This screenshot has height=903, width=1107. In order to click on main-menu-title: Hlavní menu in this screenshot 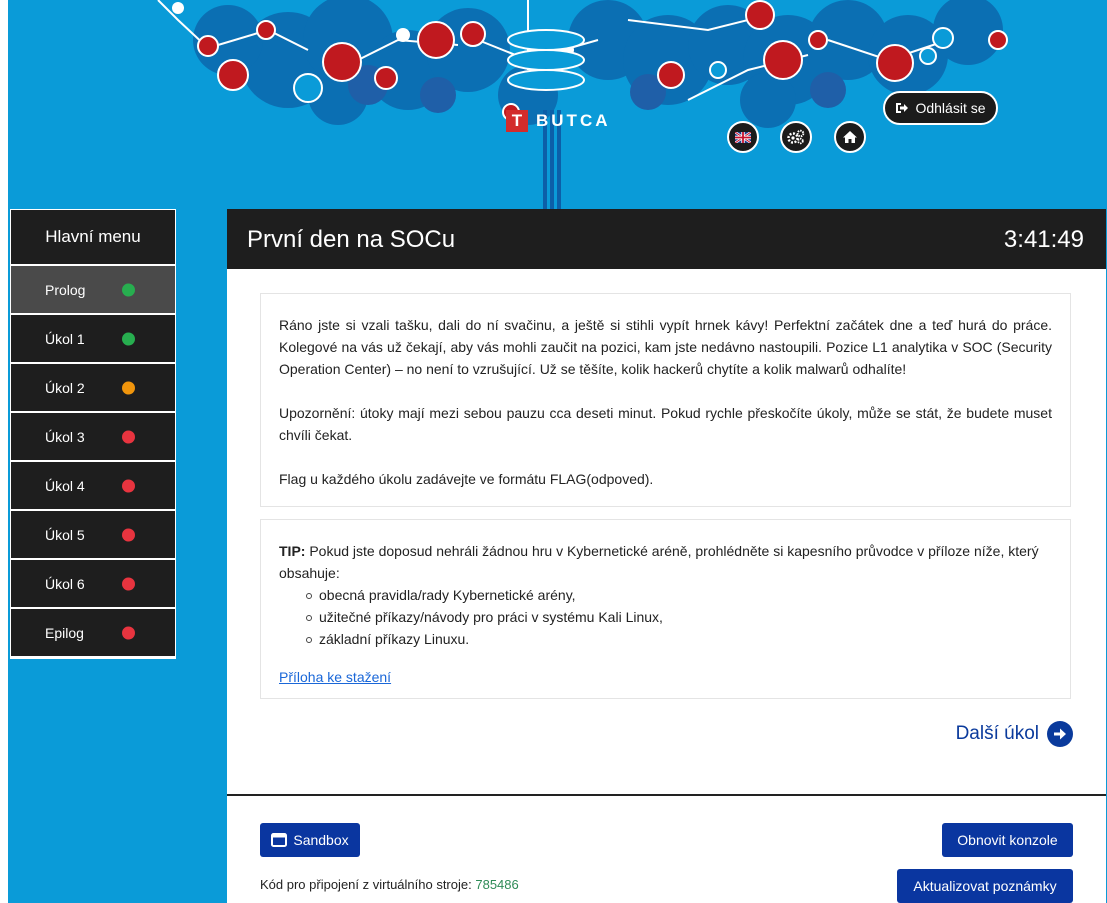, I will do `click(93, 238)`.